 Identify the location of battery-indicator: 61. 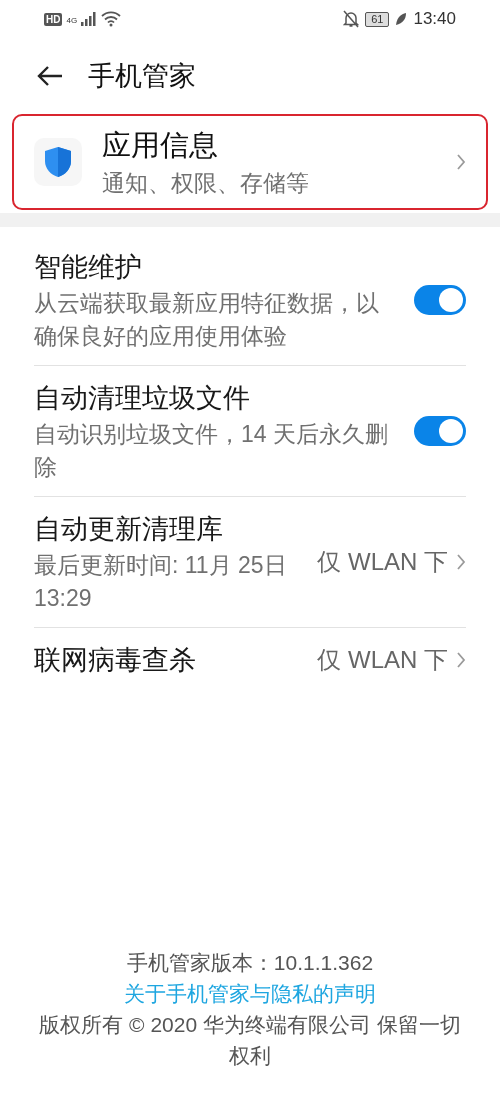
(377, 19).